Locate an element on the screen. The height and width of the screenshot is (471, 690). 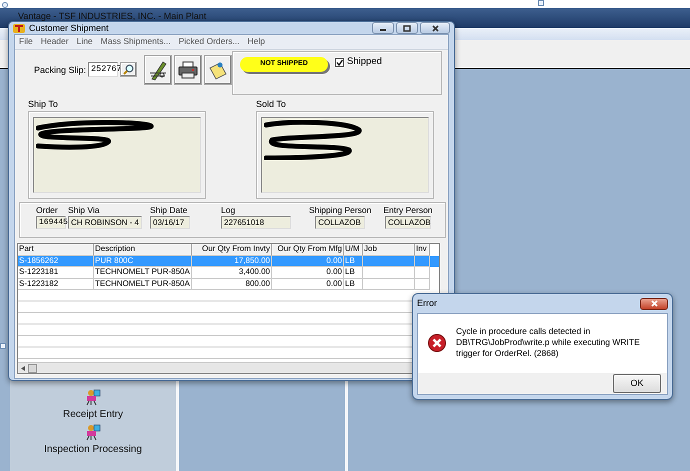
print-button is located at coordinates (188, 69).